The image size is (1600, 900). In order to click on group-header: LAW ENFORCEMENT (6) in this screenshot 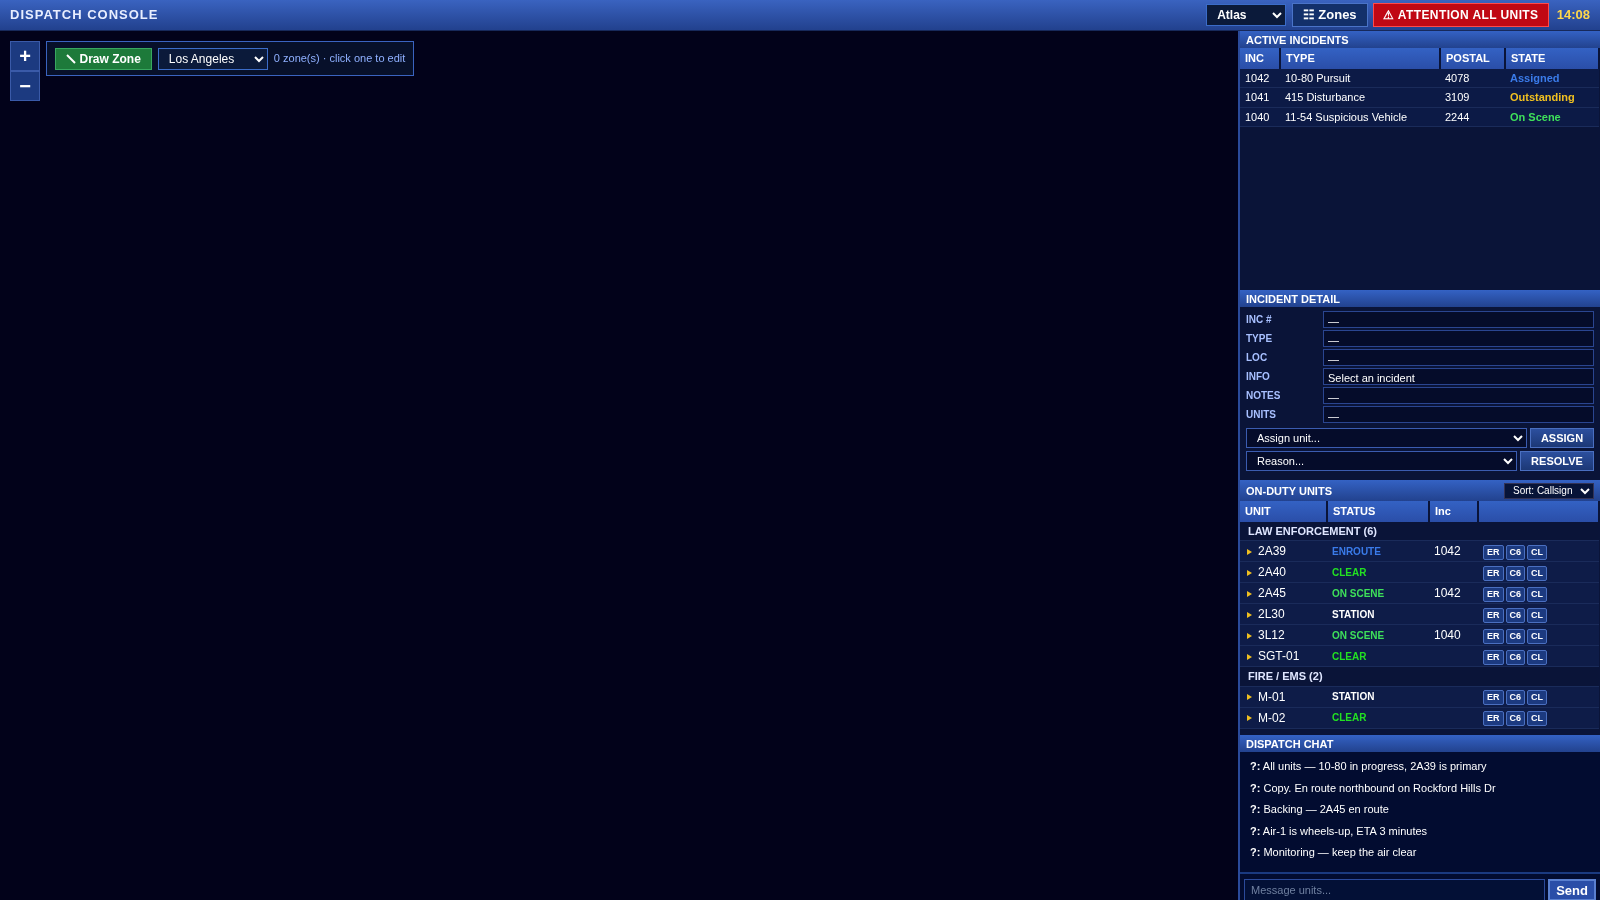, I will do `click(1419, 531)`.